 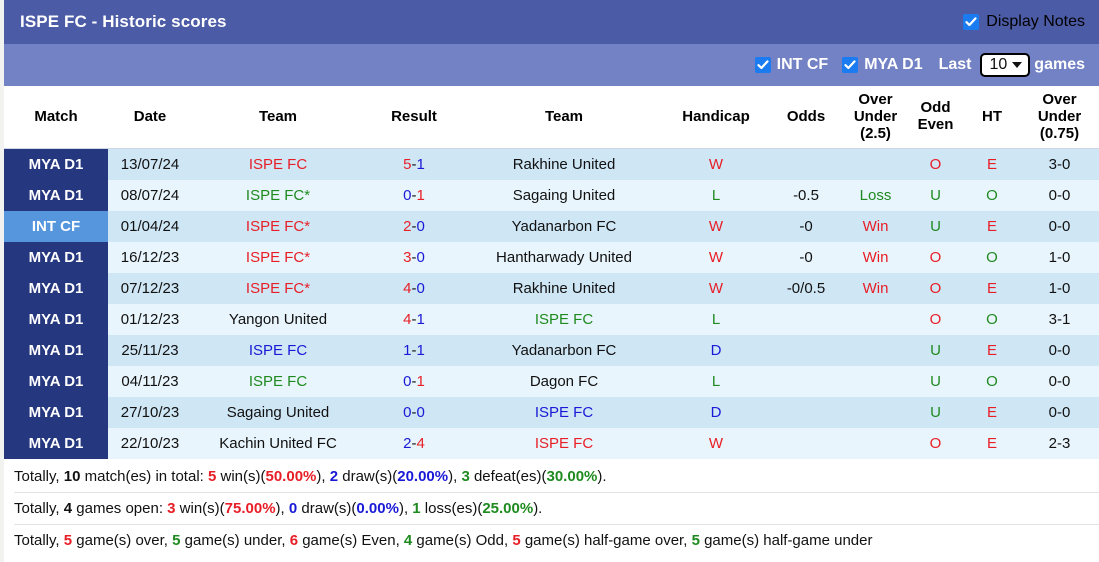 What do you see at coordinates (39, 477) in the screenshot?
I see `s1-t1: Totally,` at bounding box center [39, 477].